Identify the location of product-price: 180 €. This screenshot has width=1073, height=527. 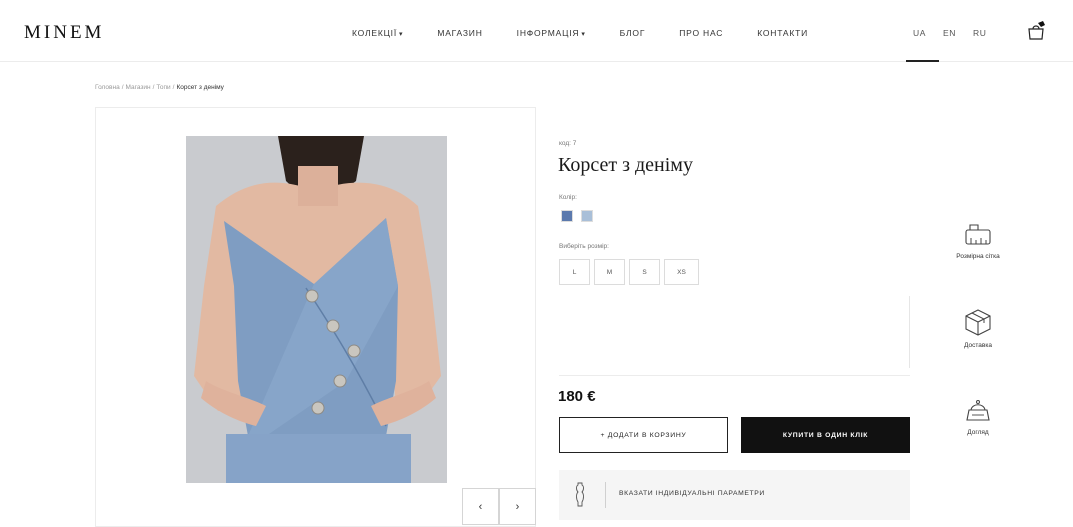
(577, 396).